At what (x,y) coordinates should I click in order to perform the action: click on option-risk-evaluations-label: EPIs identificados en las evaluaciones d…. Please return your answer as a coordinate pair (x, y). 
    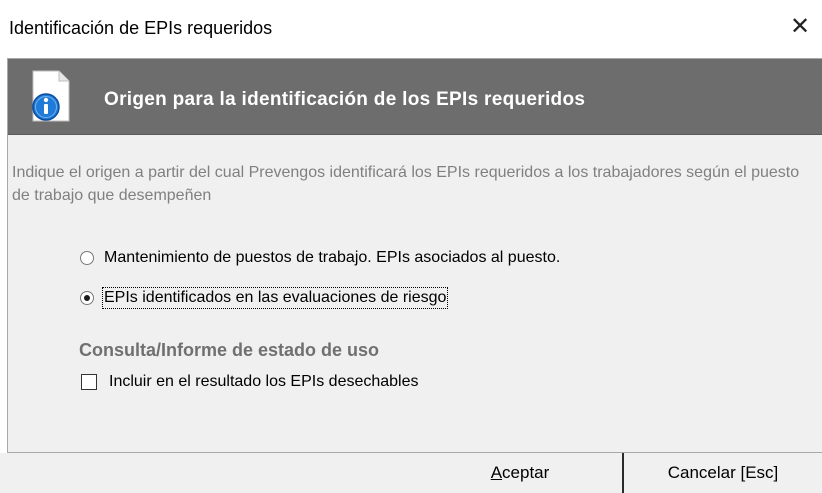
    Looking at the image, I should click on (275, 298).